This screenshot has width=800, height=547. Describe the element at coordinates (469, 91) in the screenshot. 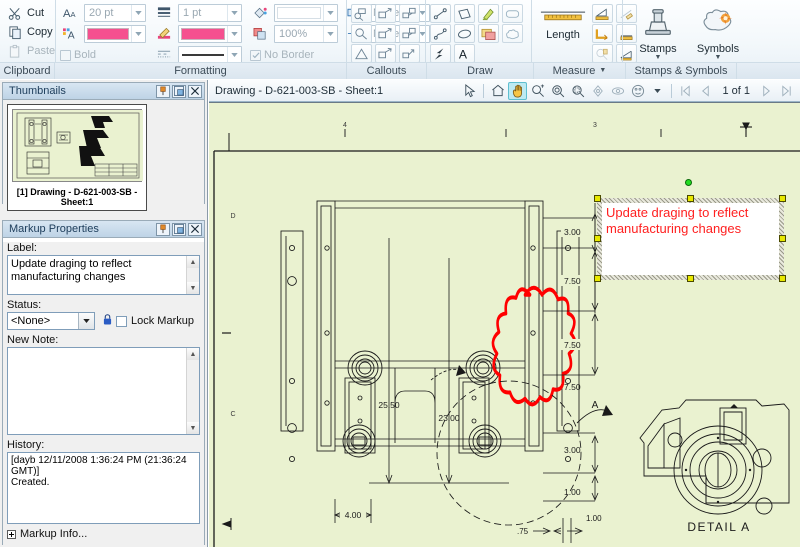

I see `select-cursor-icon` at that location.